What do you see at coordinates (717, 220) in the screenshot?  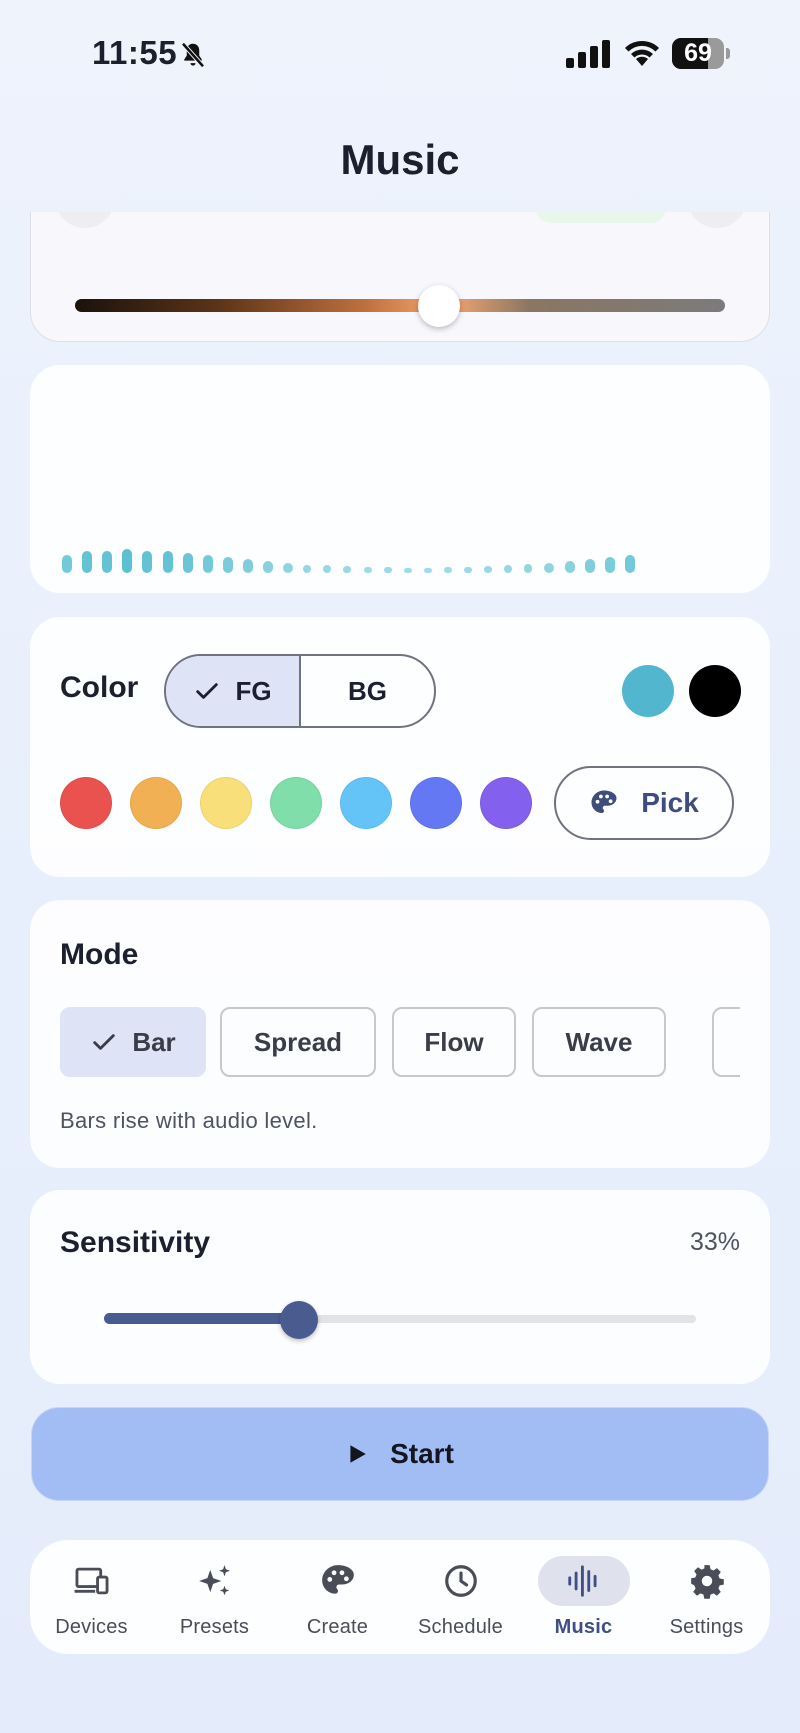 I see `card-right-button` at bounding box center [717, 220].